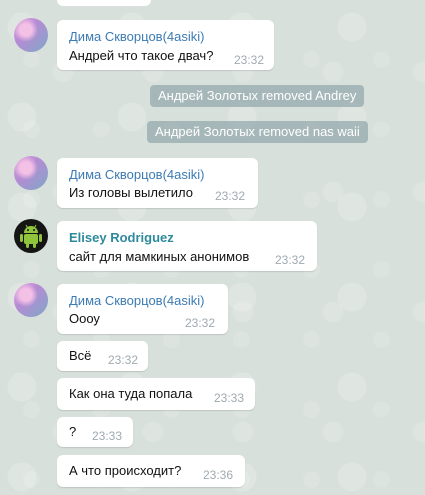 This screenshot has height=495, width=425. Describe the element at coordinates (159, 256) in the screenshot. I see `message-text: сайт для мамкиных анонимов` at that location.